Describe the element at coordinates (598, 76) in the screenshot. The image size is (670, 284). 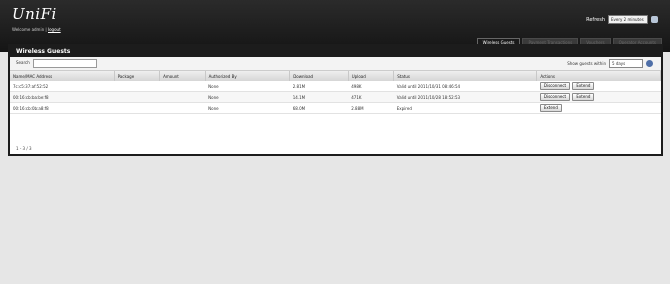
I see `col-actions: Actions` at that location.